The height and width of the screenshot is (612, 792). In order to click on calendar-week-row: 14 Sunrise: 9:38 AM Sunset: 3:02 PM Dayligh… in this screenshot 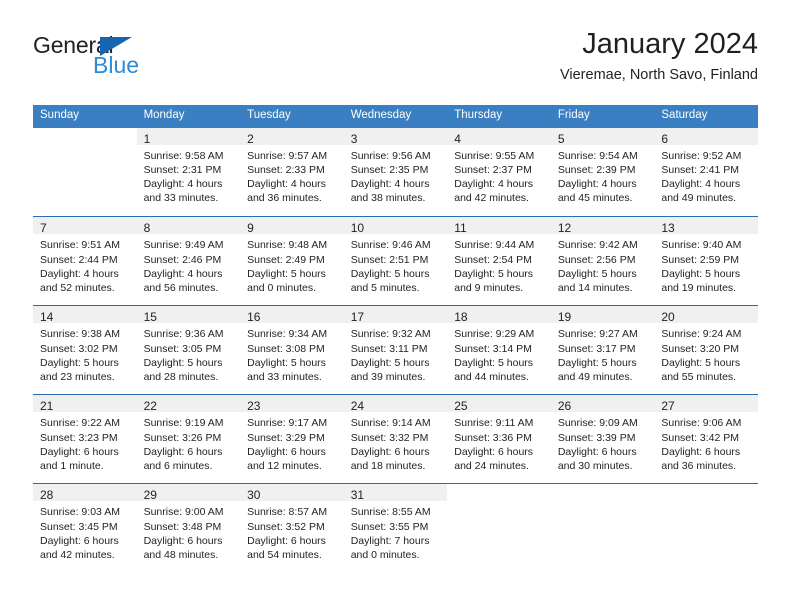, I will do `click(395, 350)`.